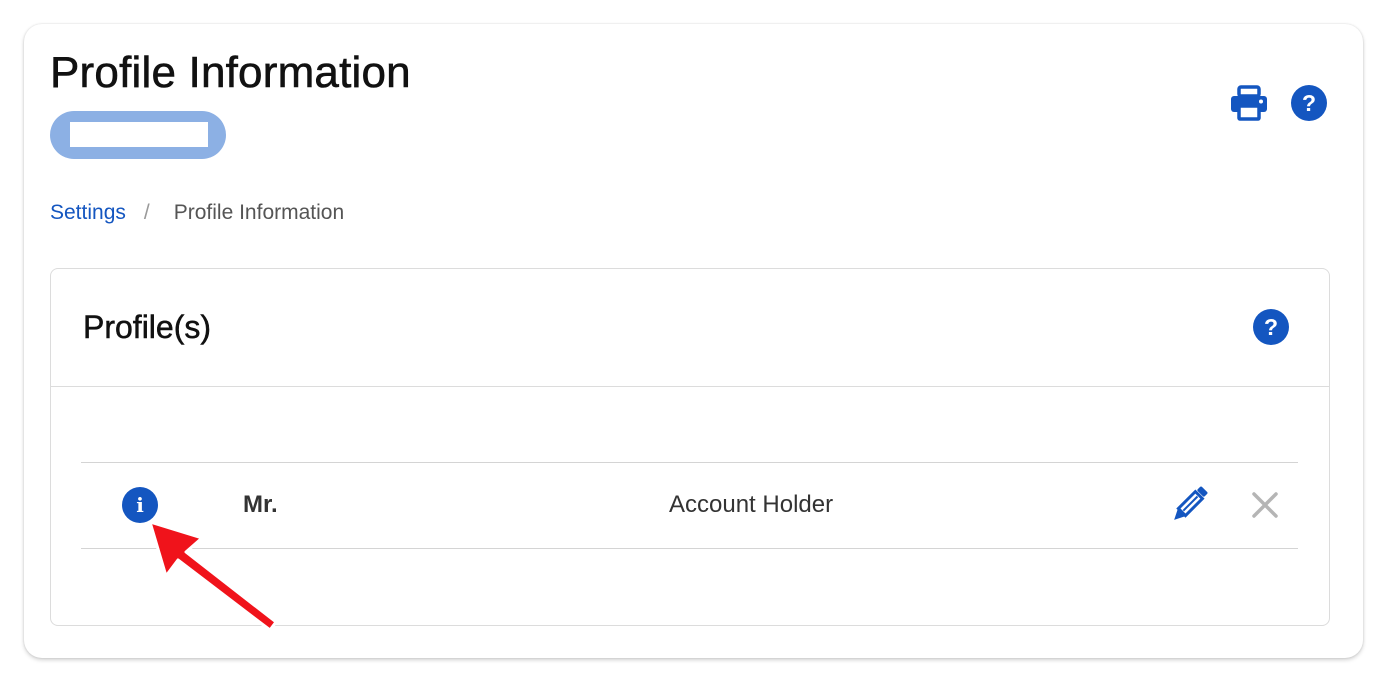 The width and height of the screenshot is (1388, 682). I want to click on page-help-button: ?, so click(1309, 103).